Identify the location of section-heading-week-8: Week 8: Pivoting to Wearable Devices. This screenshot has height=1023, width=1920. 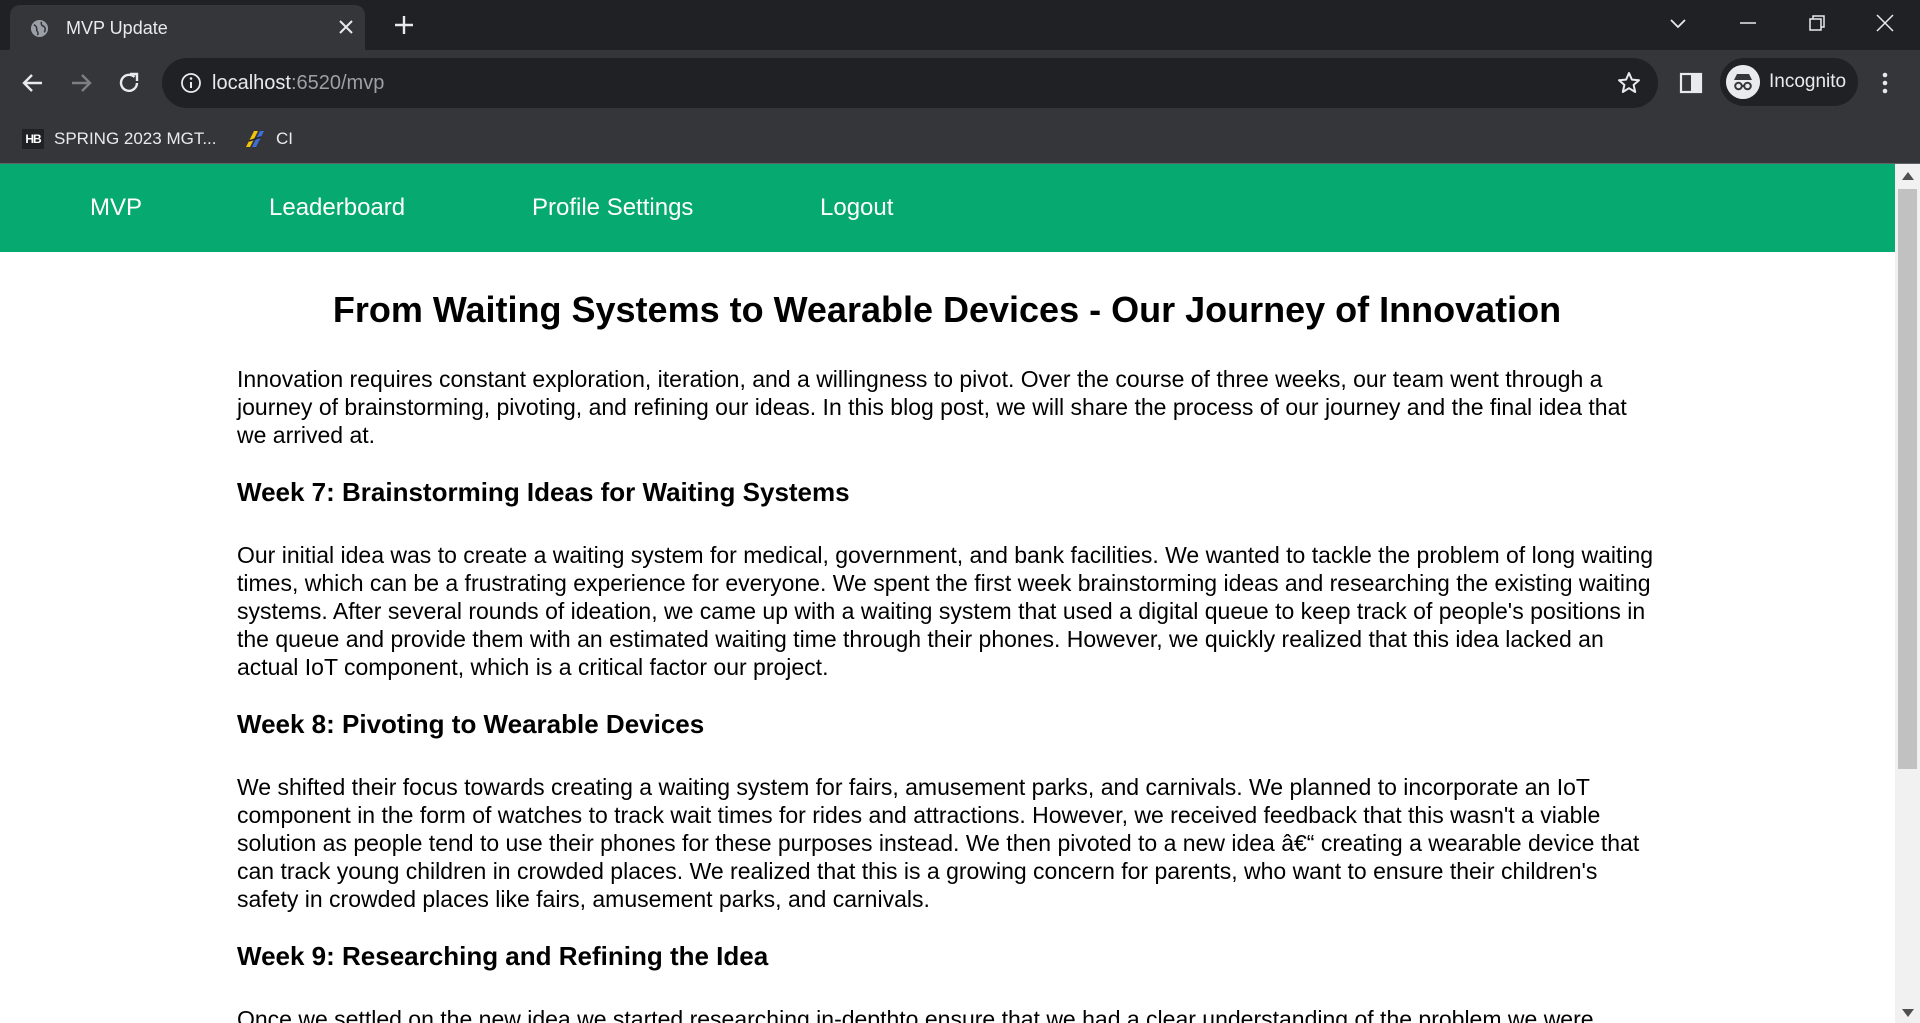
(471, 724).